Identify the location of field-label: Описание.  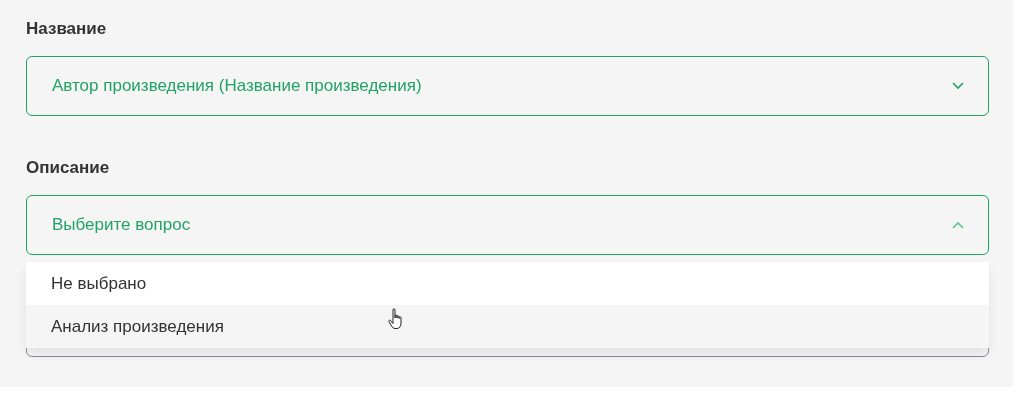
(68, 168).